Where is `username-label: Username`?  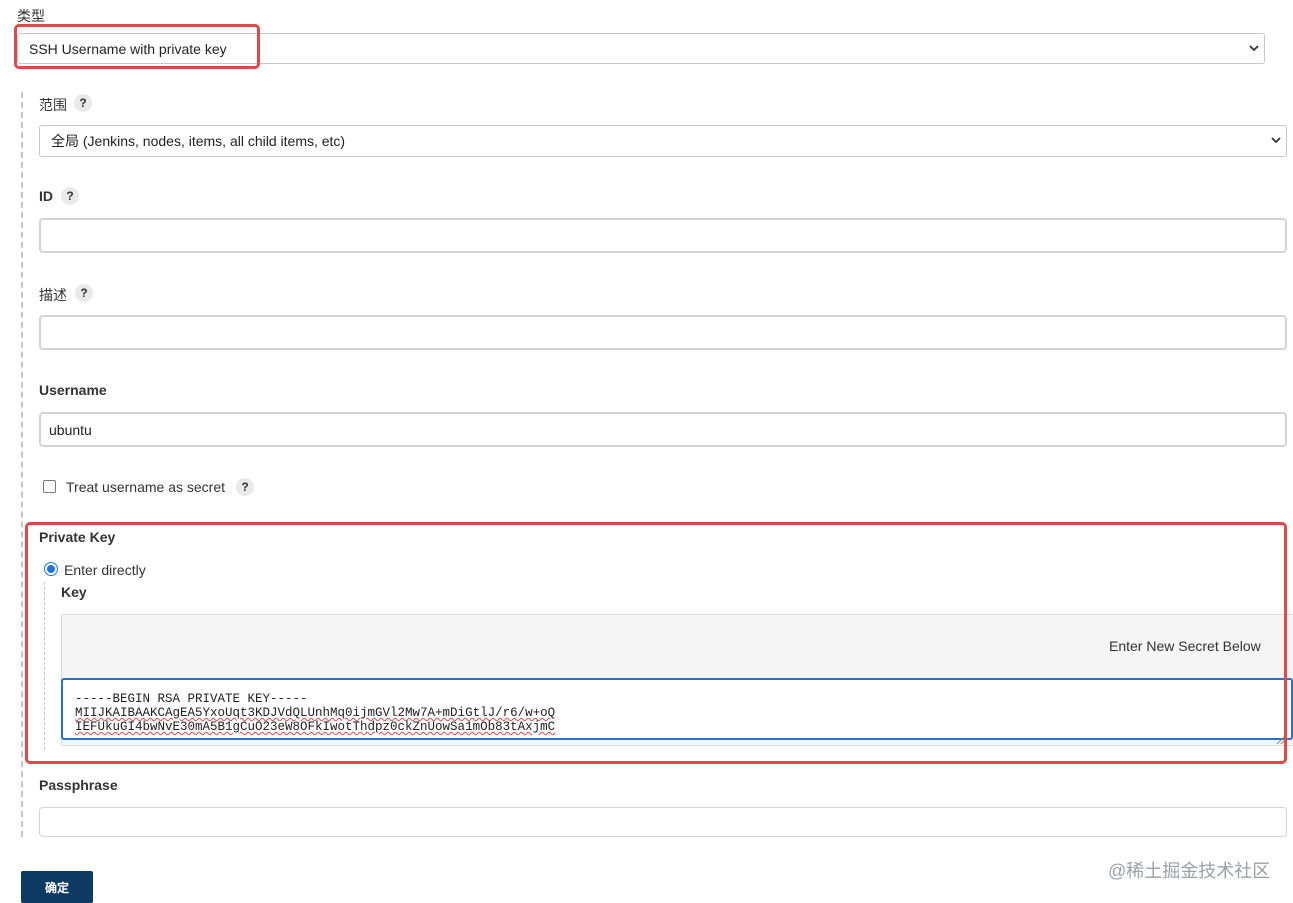
username-label: Username is located at coordinates (73, 390).